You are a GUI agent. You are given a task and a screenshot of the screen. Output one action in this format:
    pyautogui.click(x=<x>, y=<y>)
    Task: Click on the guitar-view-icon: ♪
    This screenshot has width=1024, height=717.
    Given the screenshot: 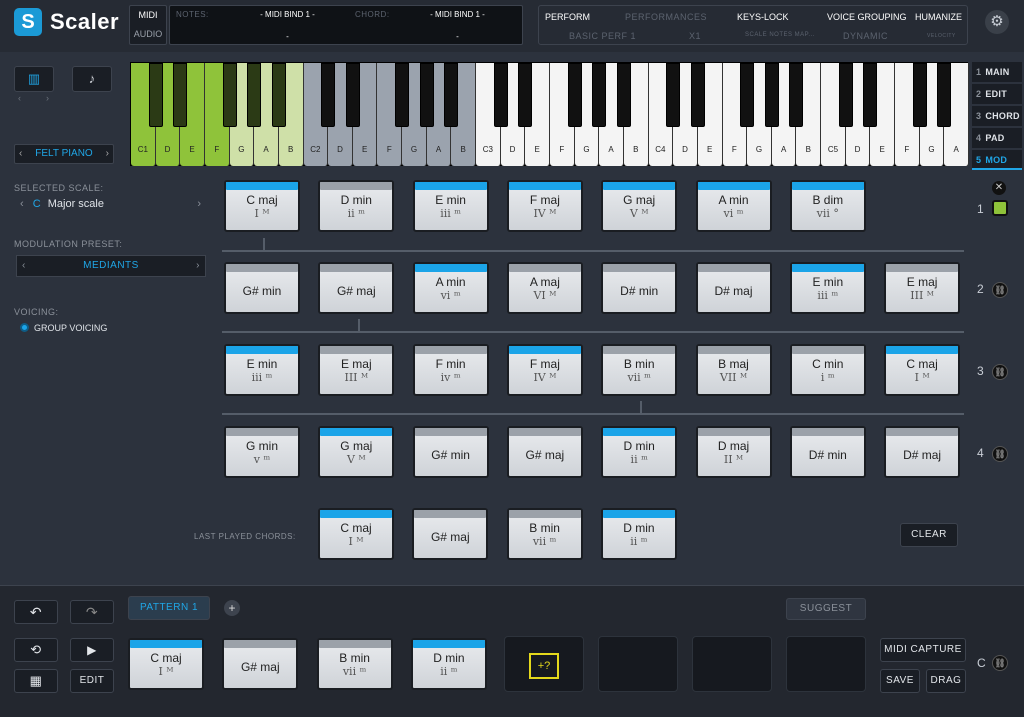 What is the action you would take?
    pyautogui.click(x=92, y=79)
    